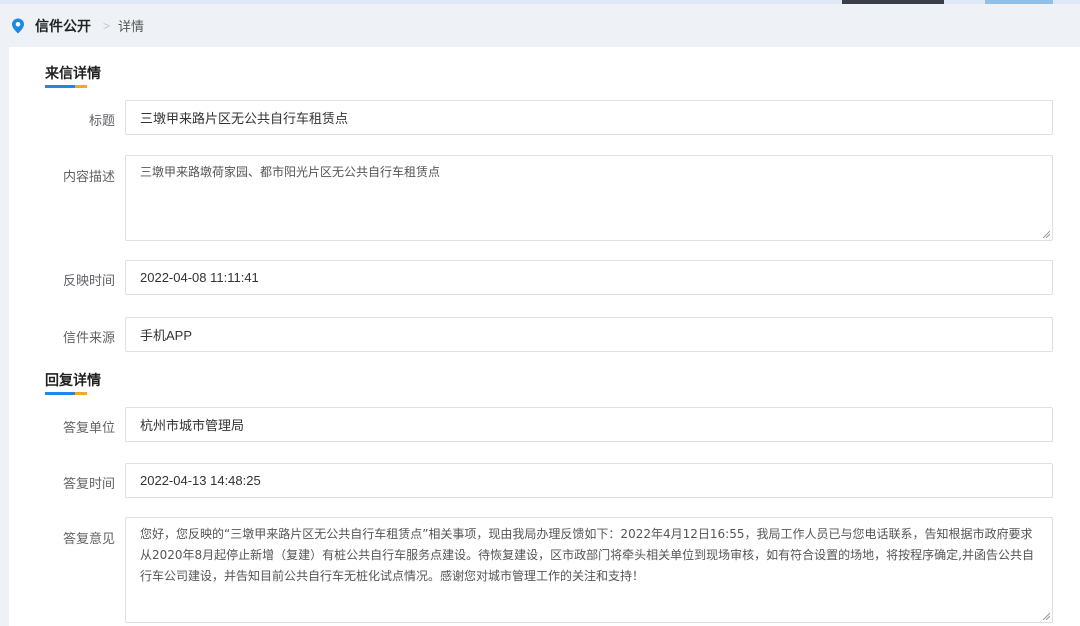 This screenshot has height=626, width=1080. Describe the element at coordinates (88, 337) in the screenshot. I see `source-label: 信件来源` at that location.